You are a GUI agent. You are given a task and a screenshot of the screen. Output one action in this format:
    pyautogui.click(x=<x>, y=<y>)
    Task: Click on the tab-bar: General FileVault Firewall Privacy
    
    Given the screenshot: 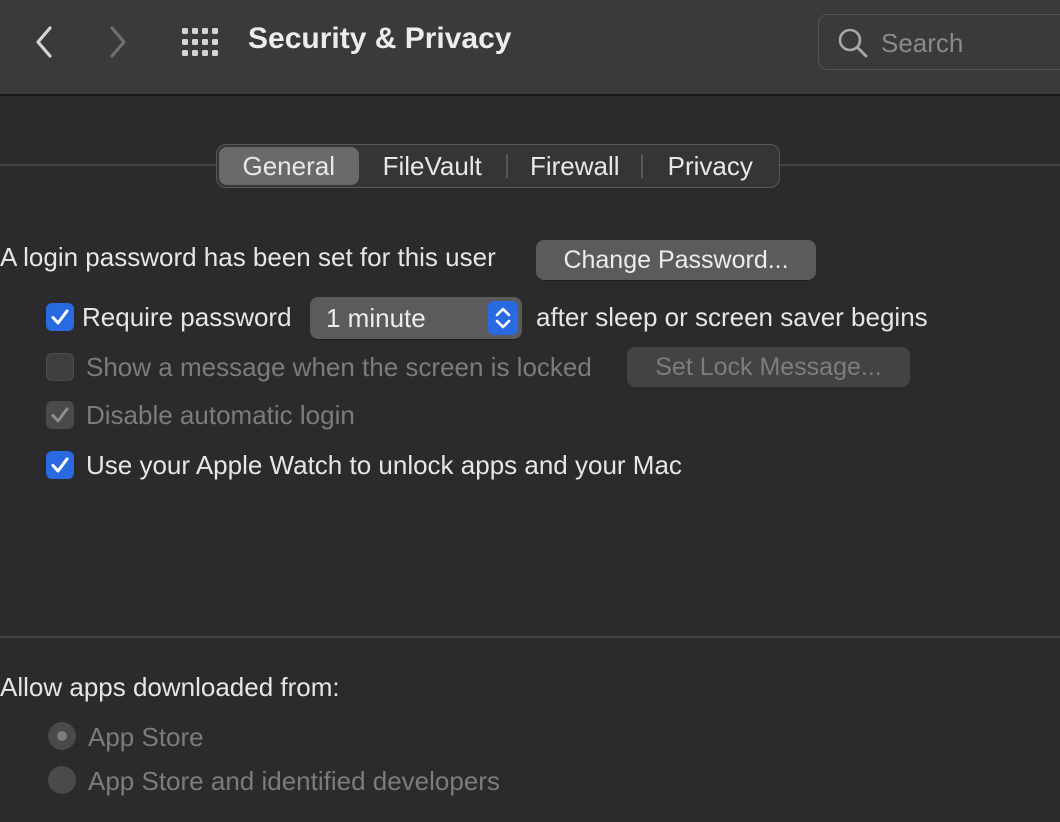 What is the action you would take?
    pyautogui.click(x=498, y=166)
    